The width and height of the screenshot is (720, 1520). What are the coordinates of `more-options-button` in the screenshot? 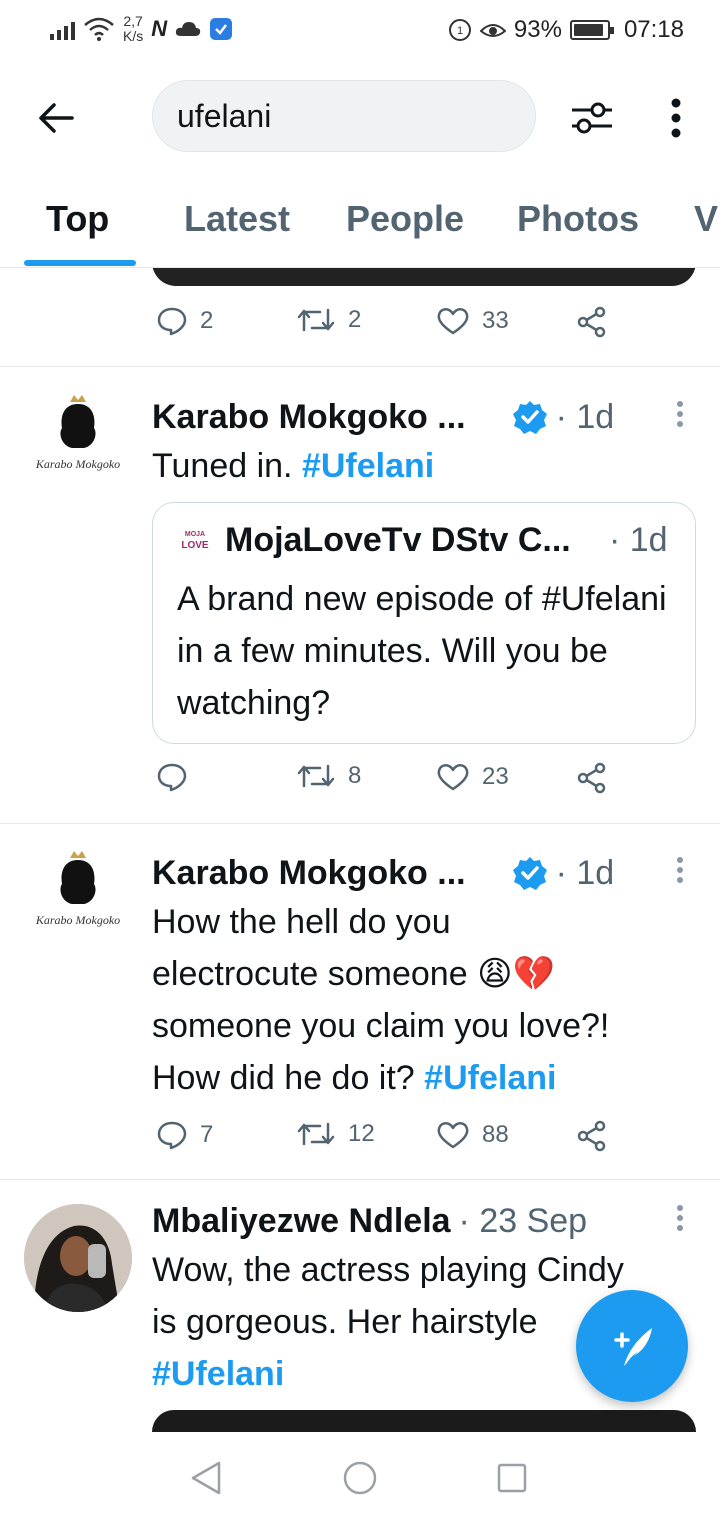 It's located at (676, 118).